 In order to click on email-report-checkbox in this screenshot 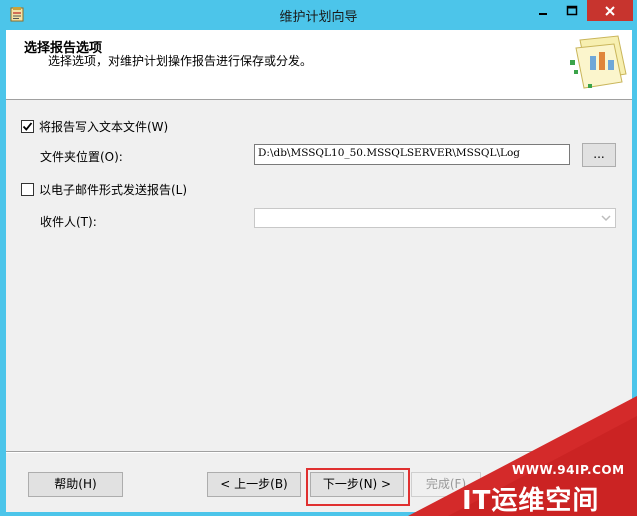, I will do `click(27, 189)`.